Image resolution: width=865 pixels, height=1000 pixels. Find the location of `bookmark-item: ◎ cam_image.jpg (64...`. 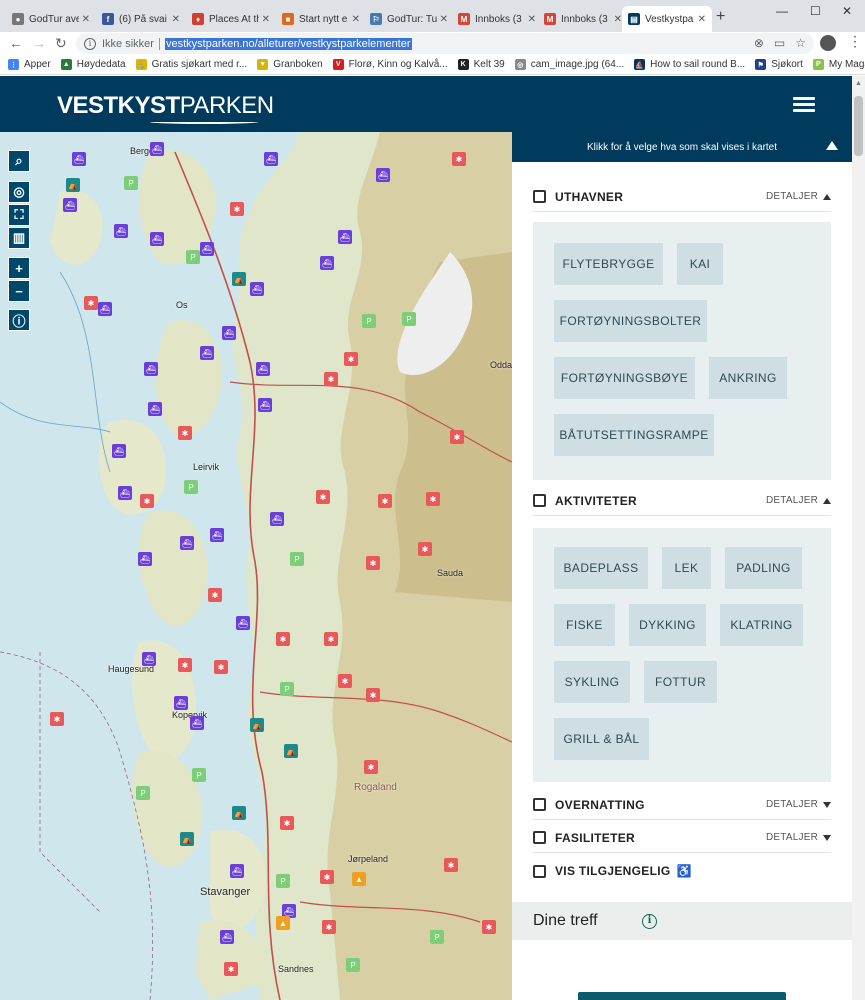

bookmark-item: ◎ cam_image.jpg (64... is located at coordinates (569, 64).